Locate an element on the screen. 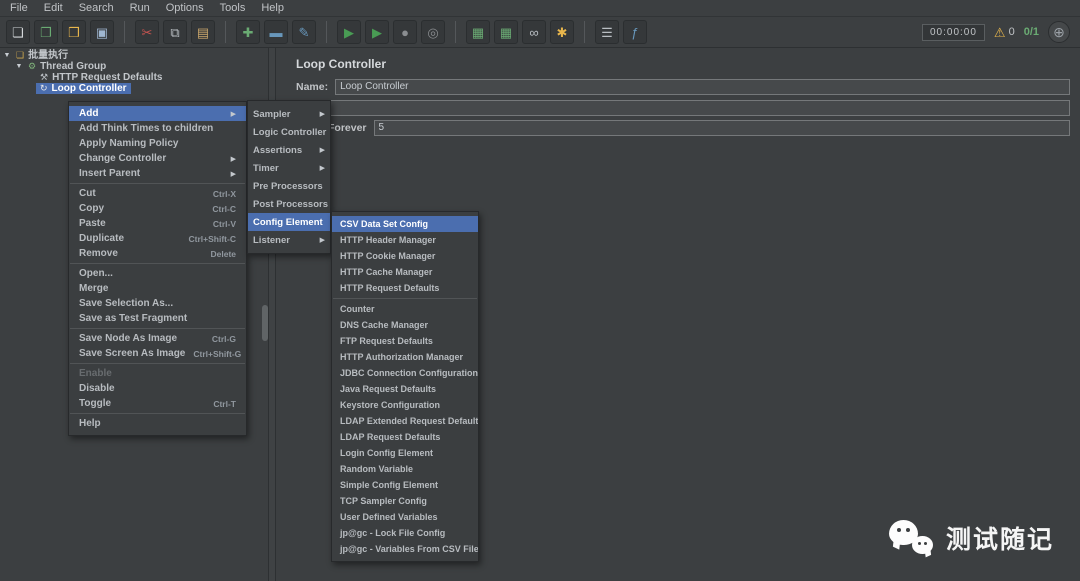 The width and height of the screenshot is (1080, 581). menu-item-remove: Remove Delete ▶ is located at coordinates (157, 253).